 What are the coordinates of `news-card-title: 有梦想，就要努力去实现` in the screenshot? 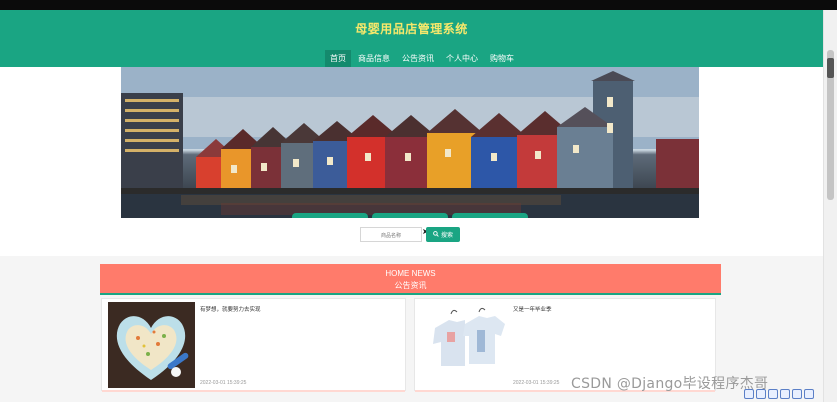 It's located at (230, 309).